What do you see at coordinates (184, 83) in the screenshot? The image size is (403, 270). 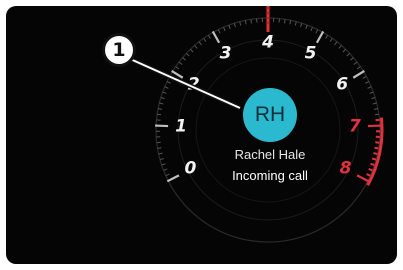 I see `callout-leader-line` at bounding box center [184, 83].